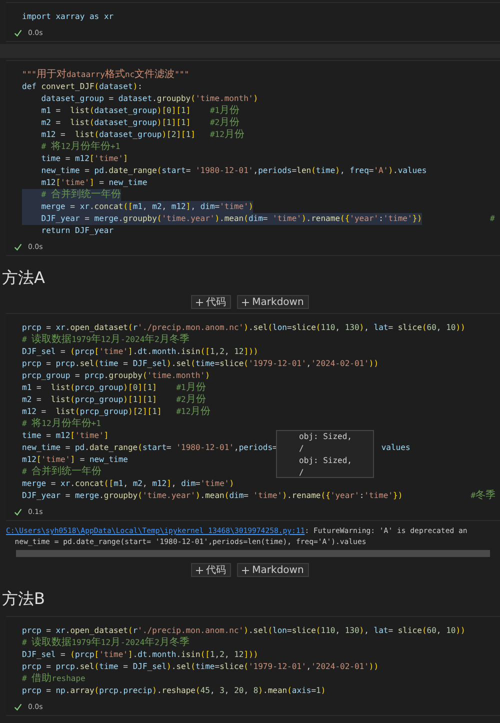 The image size is (500, 723). Describe the element at coordinates (395, 448) in the screenshot. I see `code-text: values` at that location.